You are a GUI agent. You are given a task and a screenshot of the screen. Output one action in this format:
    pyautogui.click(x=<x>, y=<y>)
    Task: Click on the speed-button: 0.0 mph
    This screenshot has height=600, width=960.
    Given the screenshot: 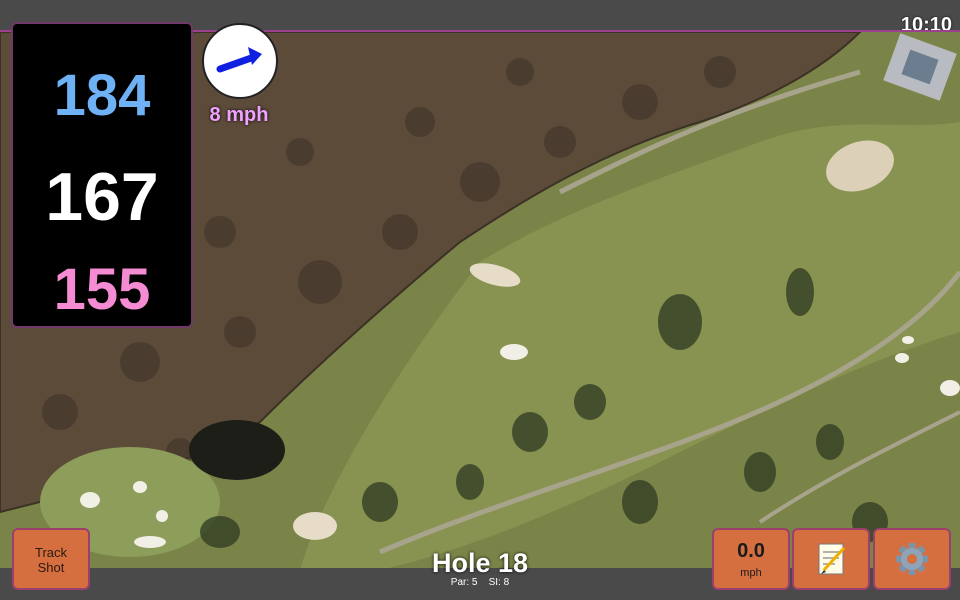 What is the action you would take?
    pyautogui.click(x=751, y=559)
    